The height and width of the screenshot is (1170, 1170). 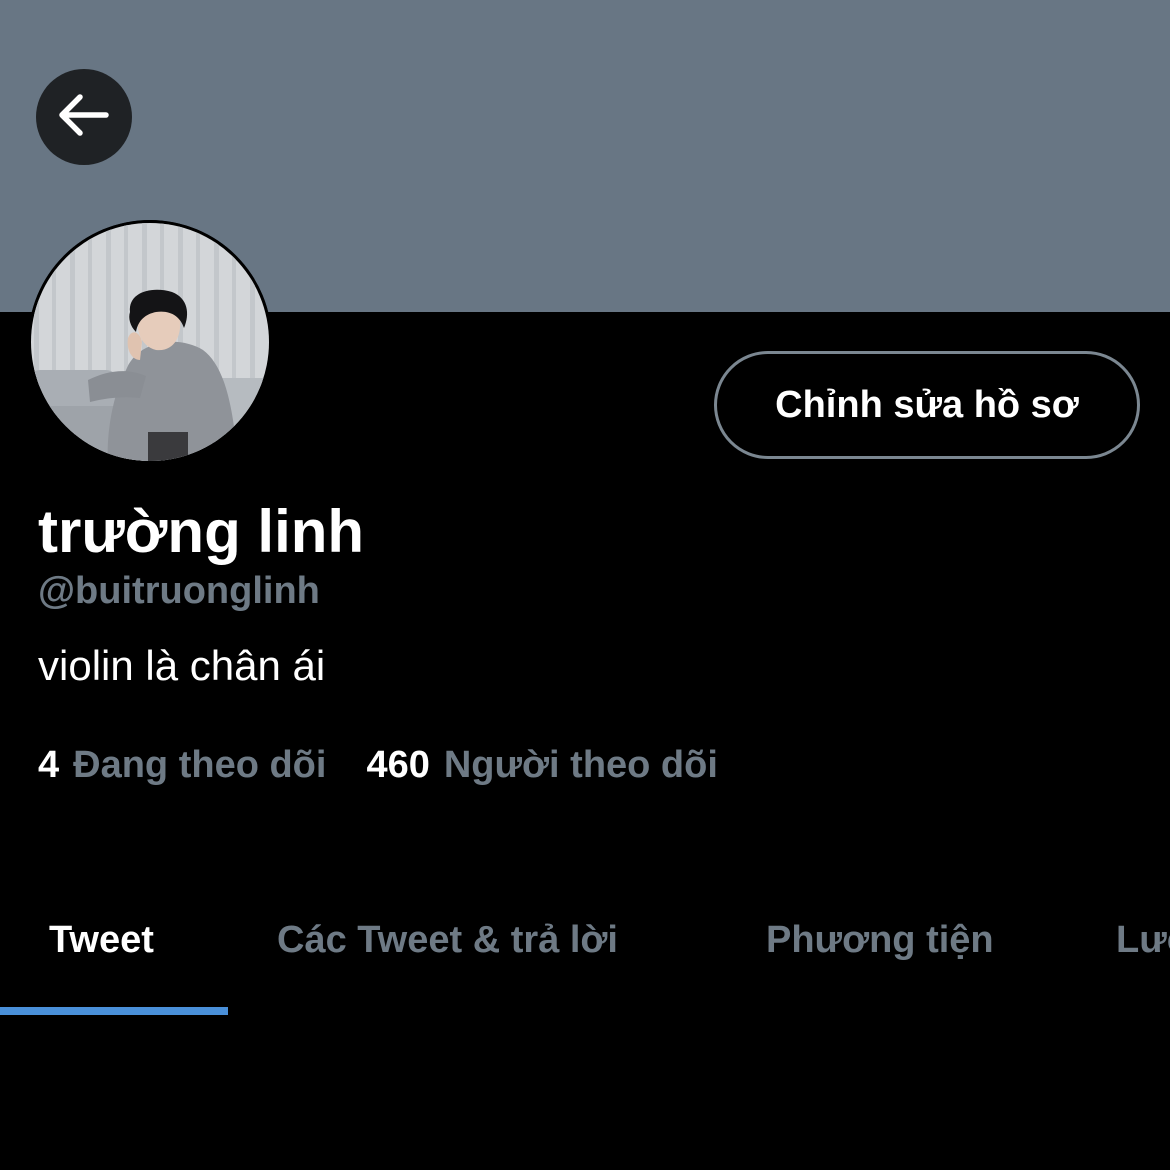 What do you see at coordinates (179, 591) in the screenshot?
I see `user-handle: @buitruonglinh` at bounding box center [179, 591].